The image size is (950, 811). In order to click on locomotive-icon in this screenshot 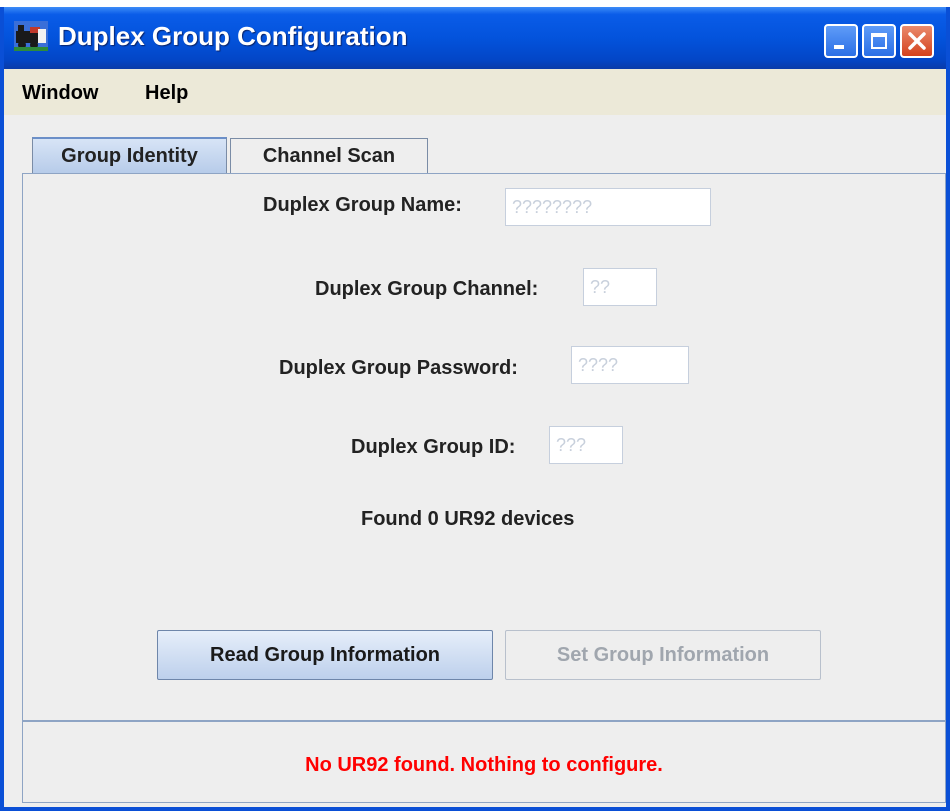, I will do `click(31, 36)`.